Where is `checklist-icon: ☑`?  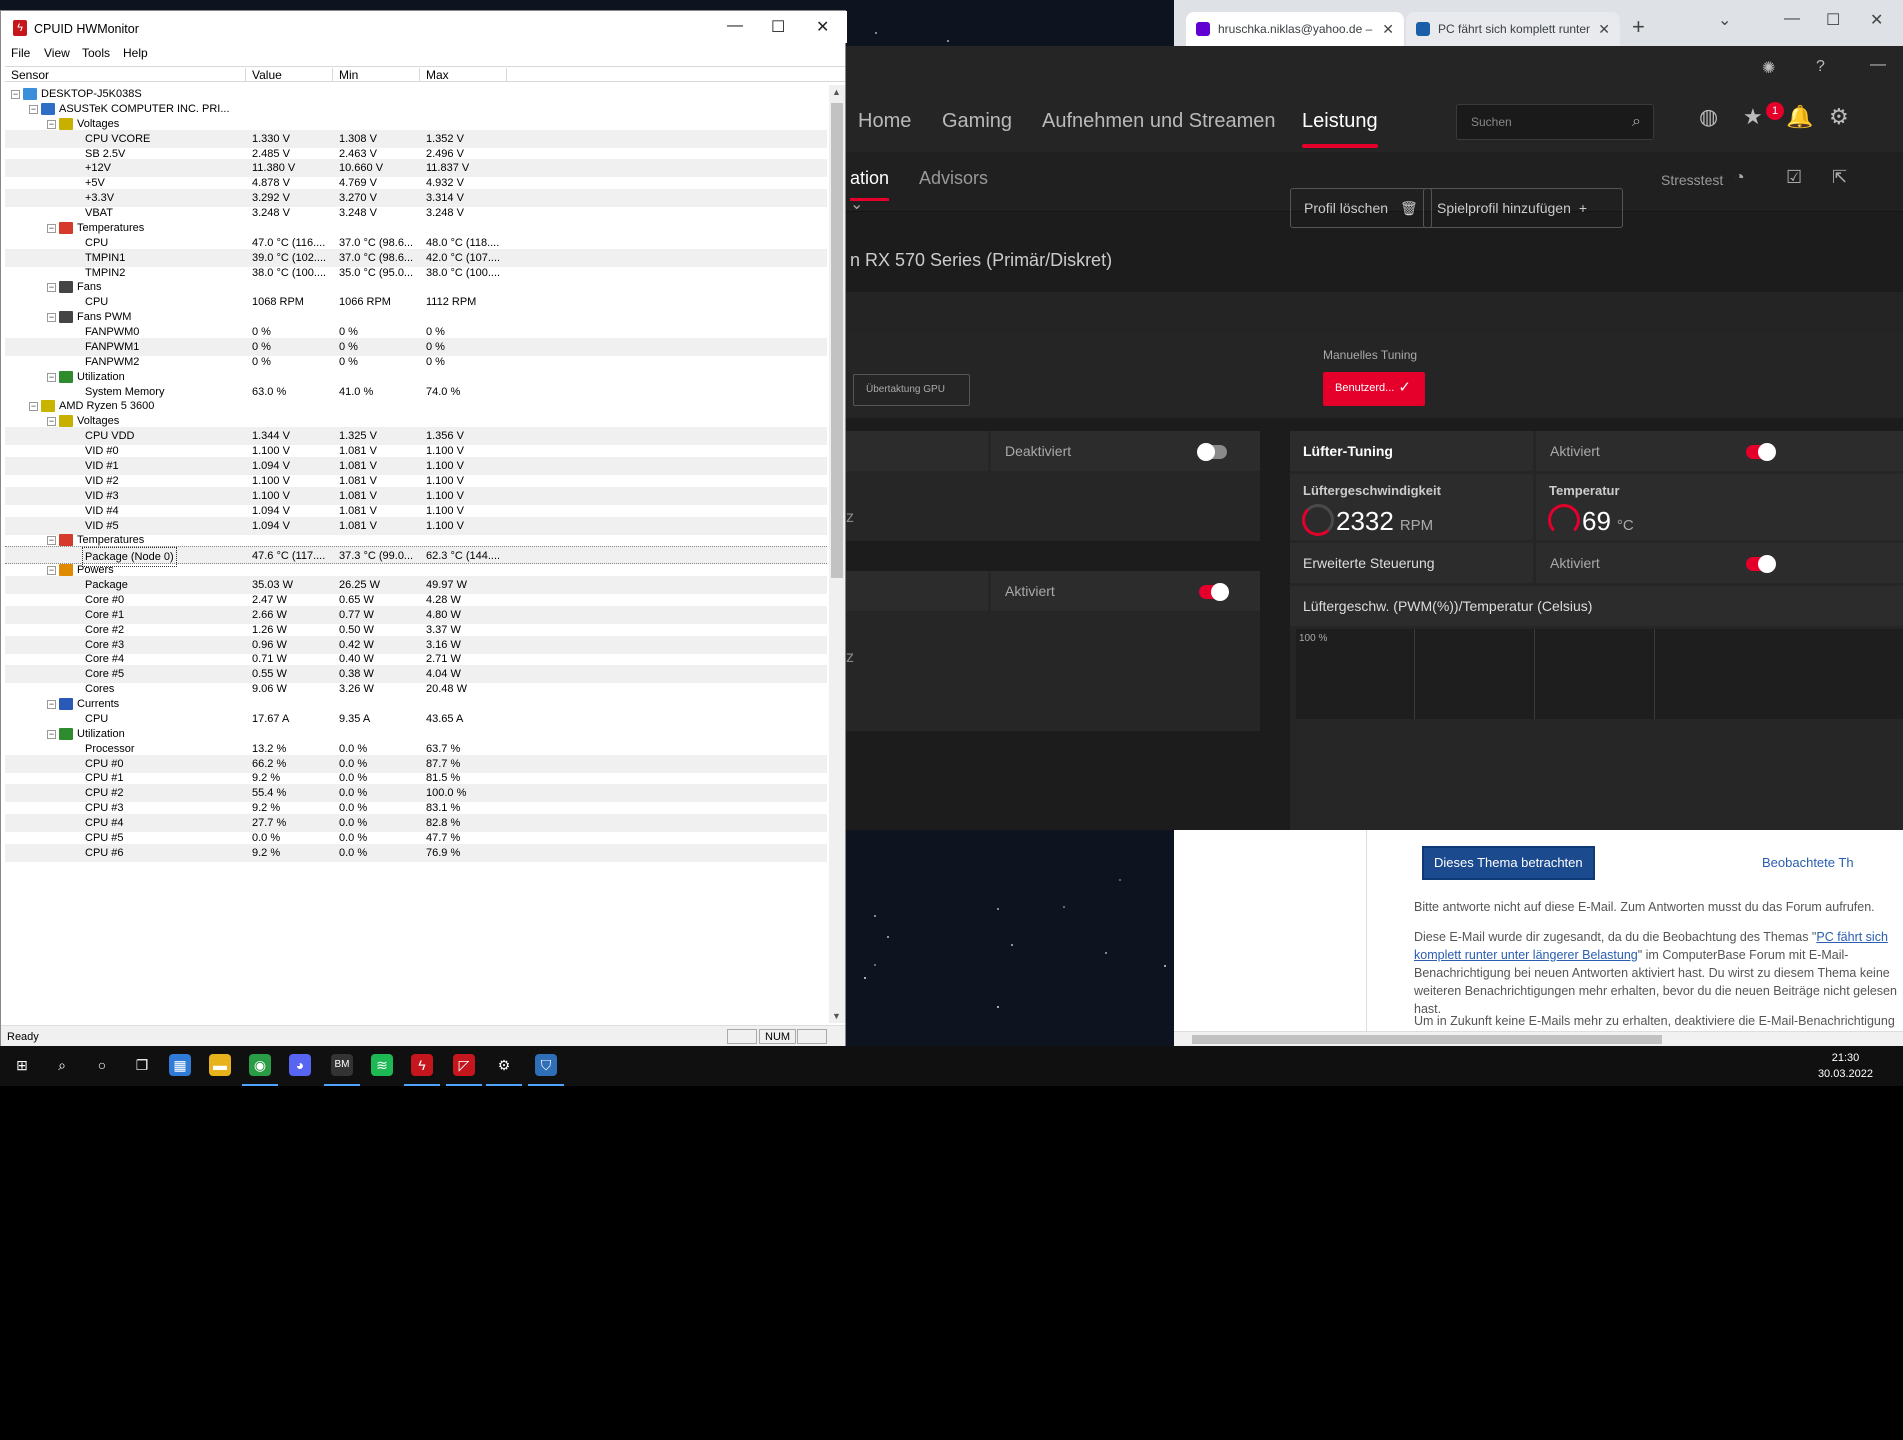 checklist-icon: ☑ is located at coordinates (1794, 177).